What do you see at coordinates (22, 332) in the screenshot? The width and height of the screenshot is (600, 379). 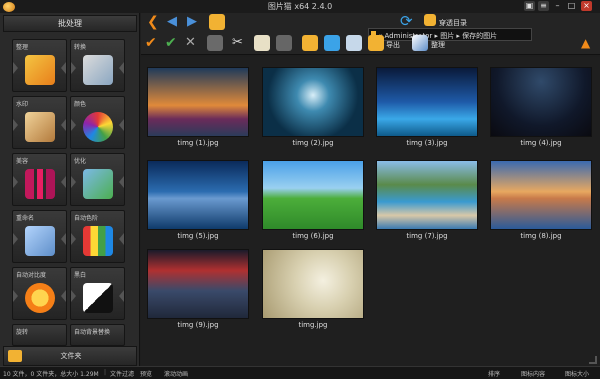 I see `tile-label: 旋转` at bounding box center [22, 332].